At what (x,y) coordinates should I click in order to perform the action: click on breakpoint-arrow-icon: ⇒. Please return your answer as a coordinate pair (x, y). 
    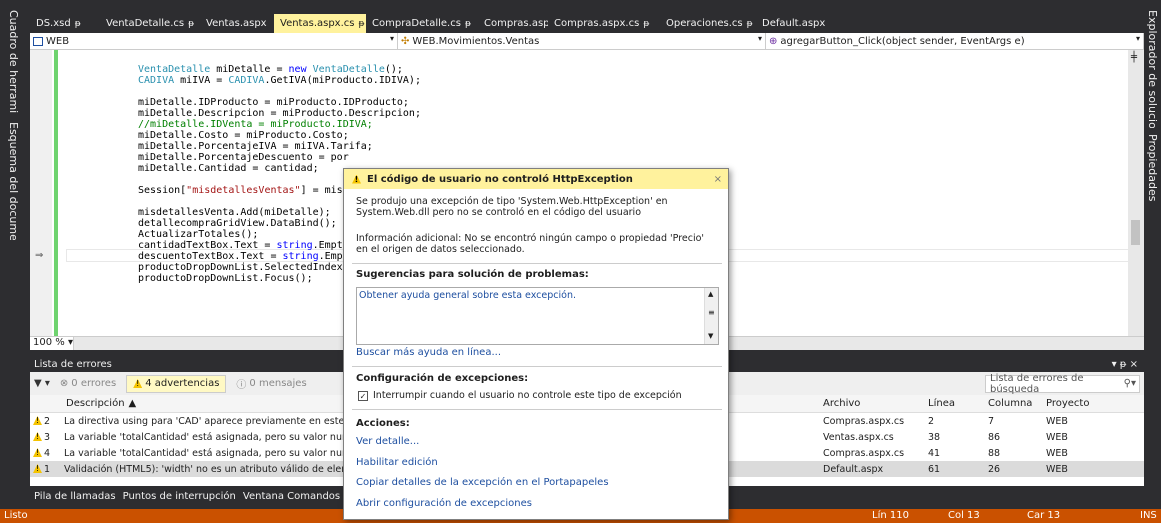
    Looking at the image, I should click on (39, 255).